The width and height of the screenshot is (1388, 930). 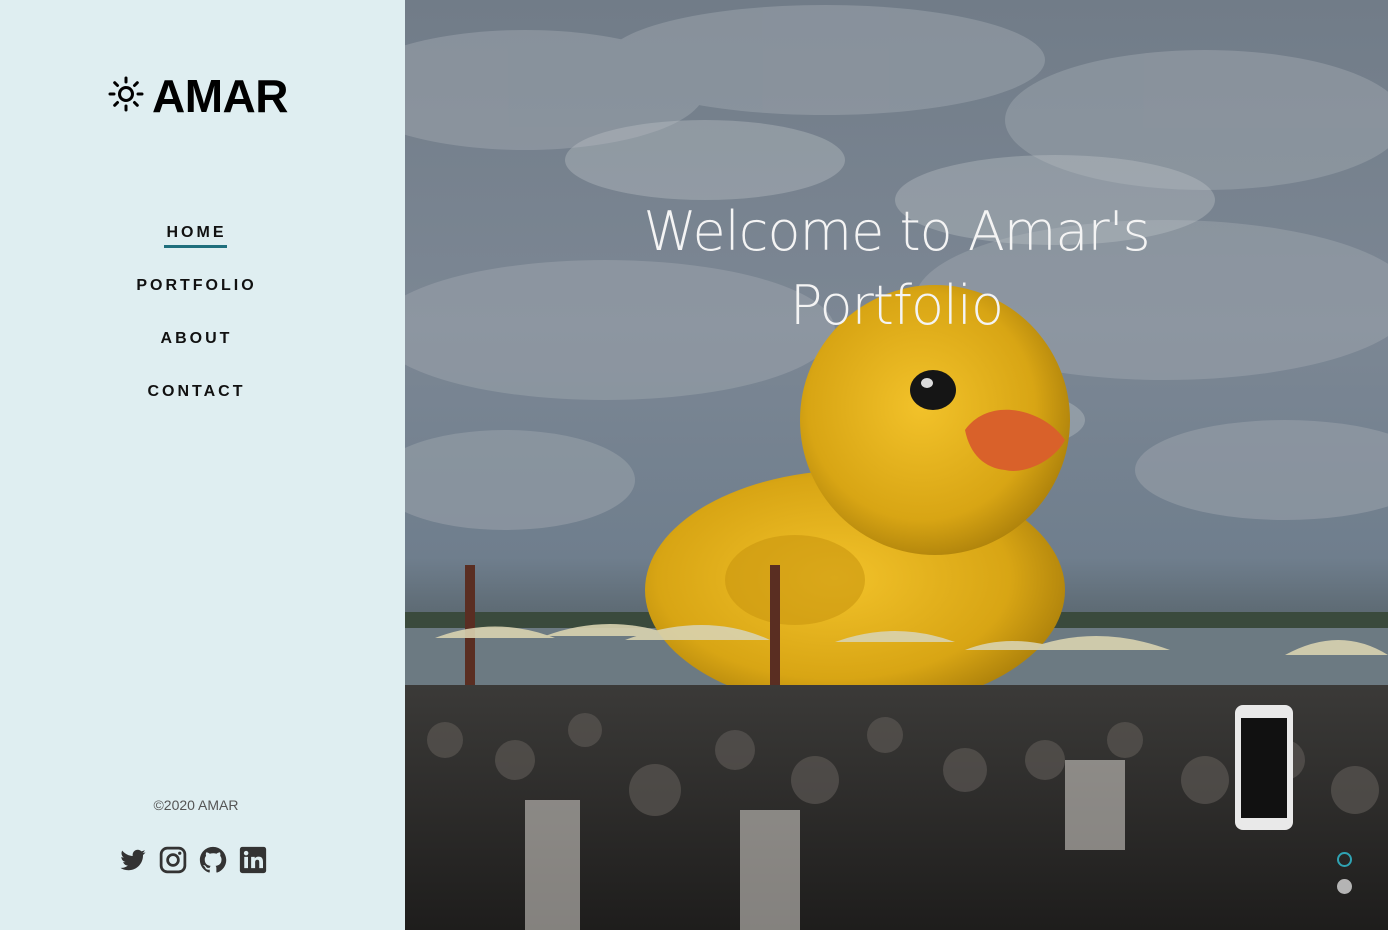 What do you see at coordinates (195, 234) in the screenshot?
I see `nav-item-label: HOME` at bounding box center [195, 234].